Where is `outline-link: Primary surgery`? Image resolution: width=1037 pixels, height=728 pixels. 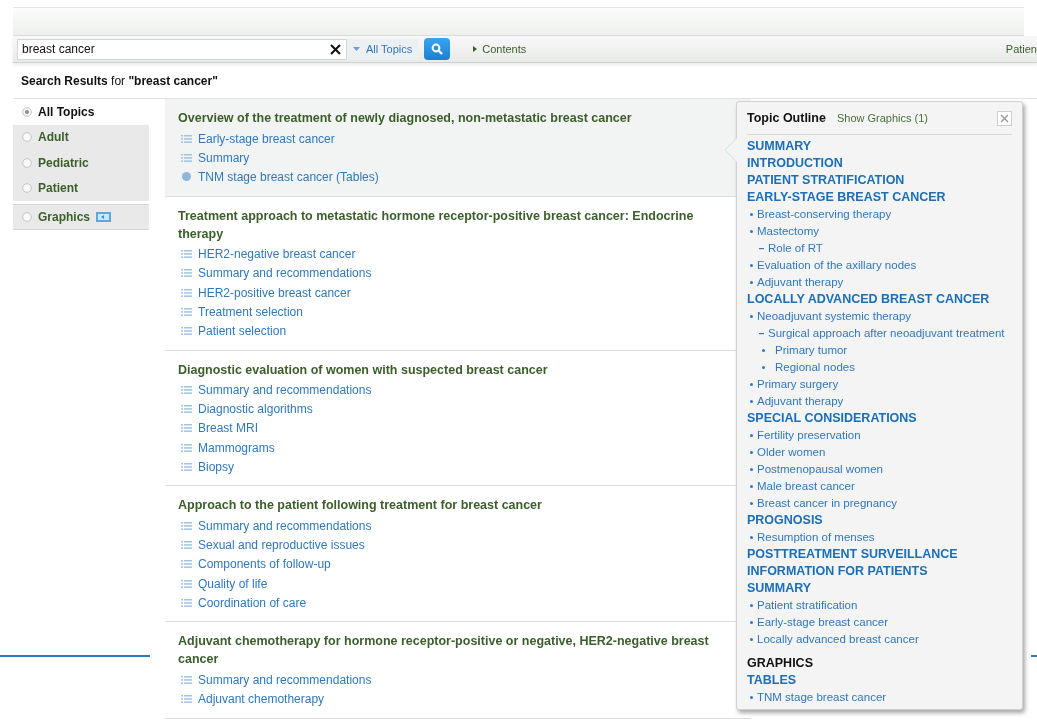
outline-link: Primary surgery is located at coordinates (798, 384).